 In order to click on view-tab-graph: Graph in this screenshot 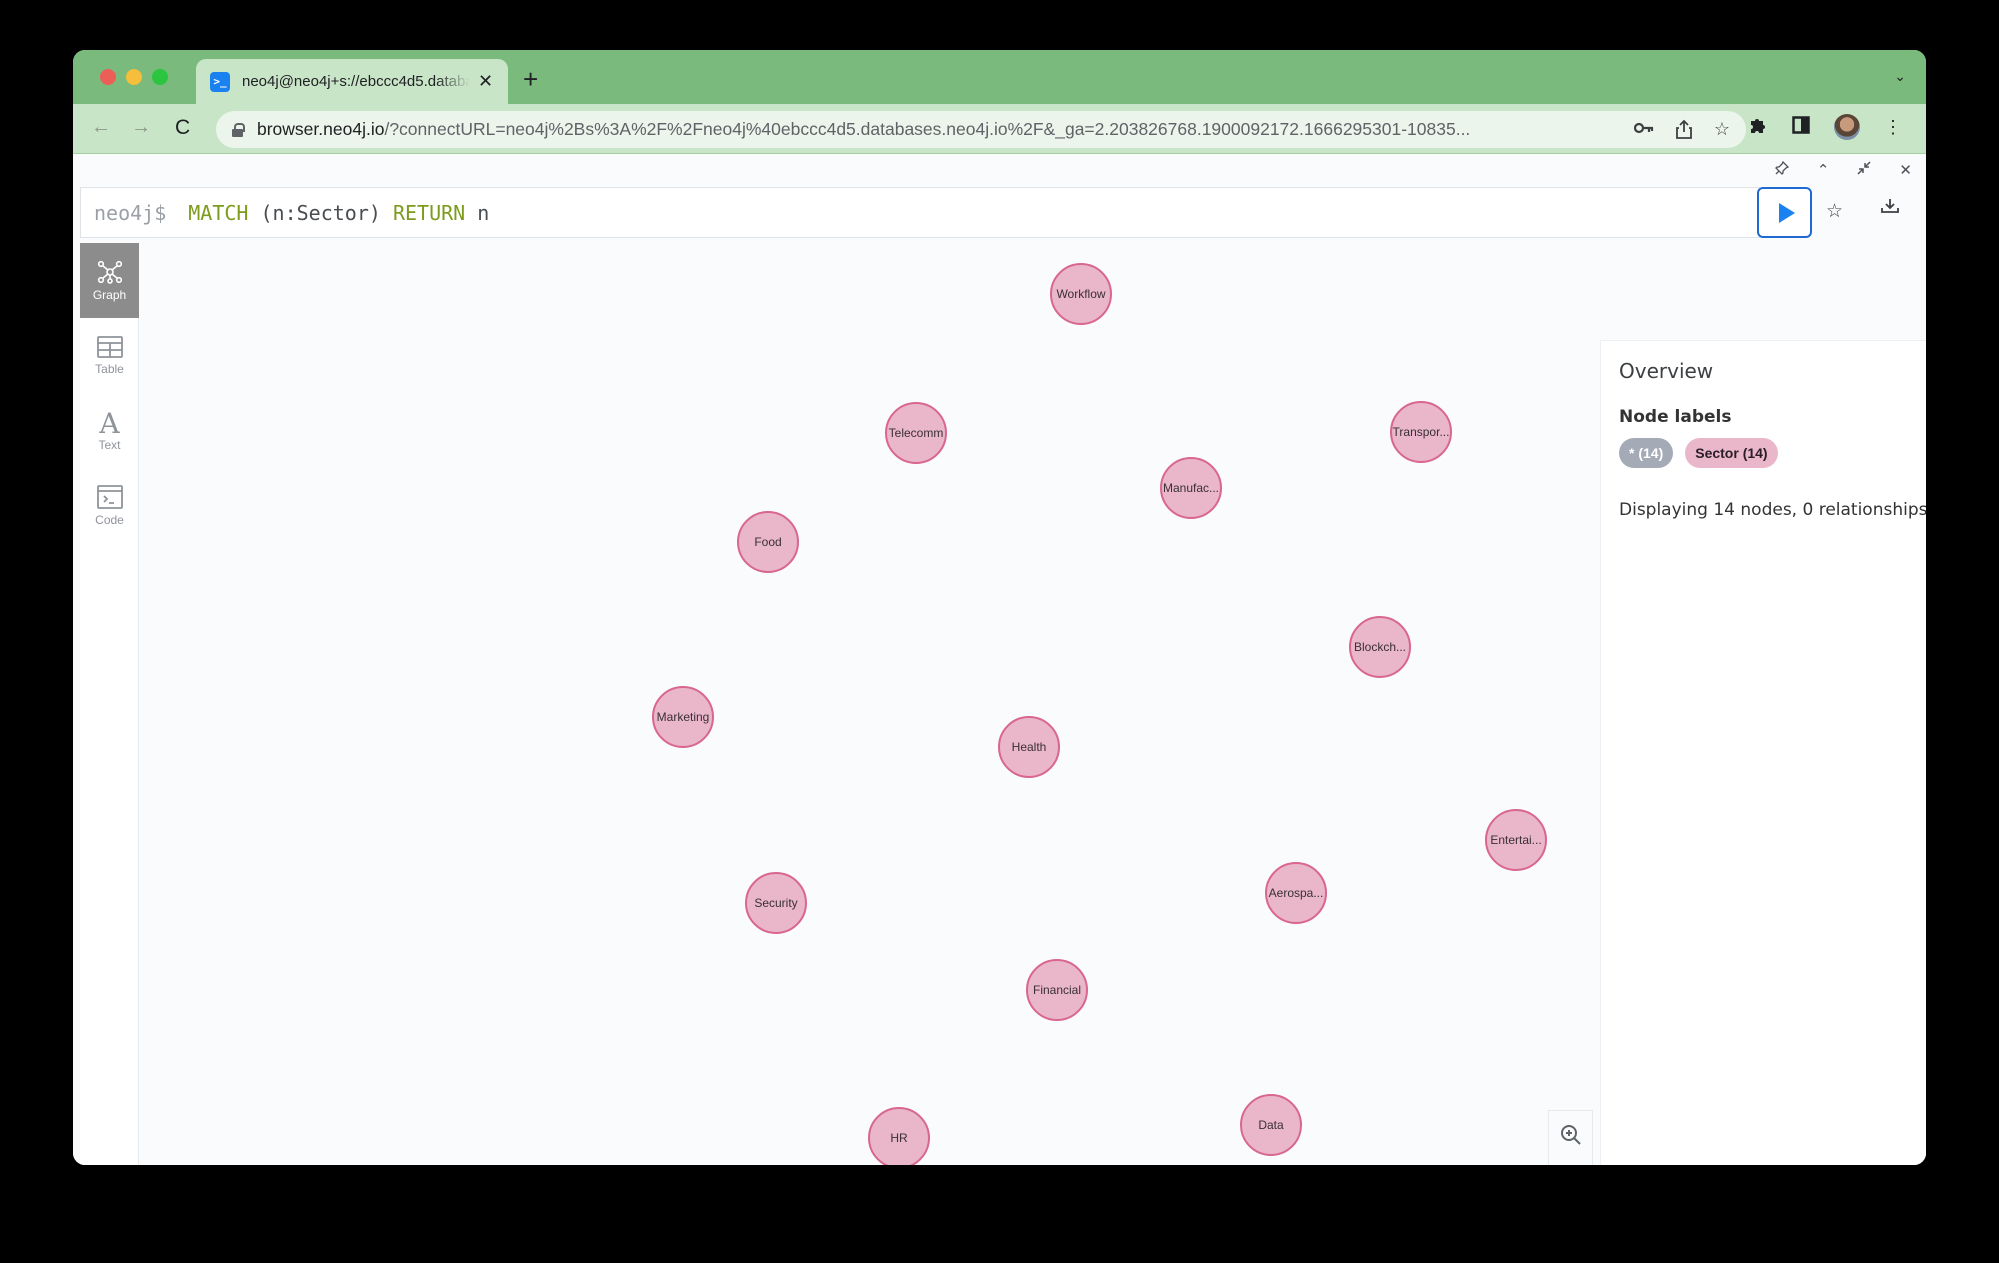, I will do `click(109, 280)`.